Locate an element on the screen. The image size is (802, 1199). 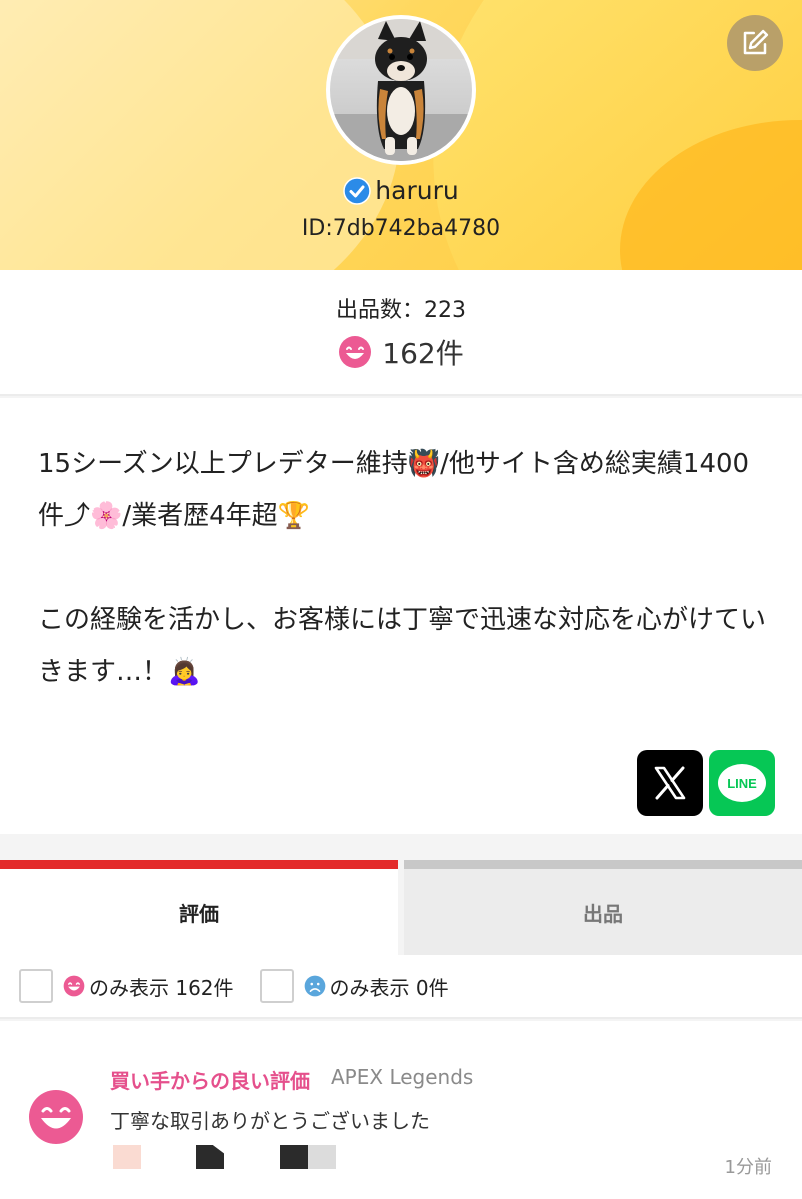
share-x-button is located at coordinates (670, 783).